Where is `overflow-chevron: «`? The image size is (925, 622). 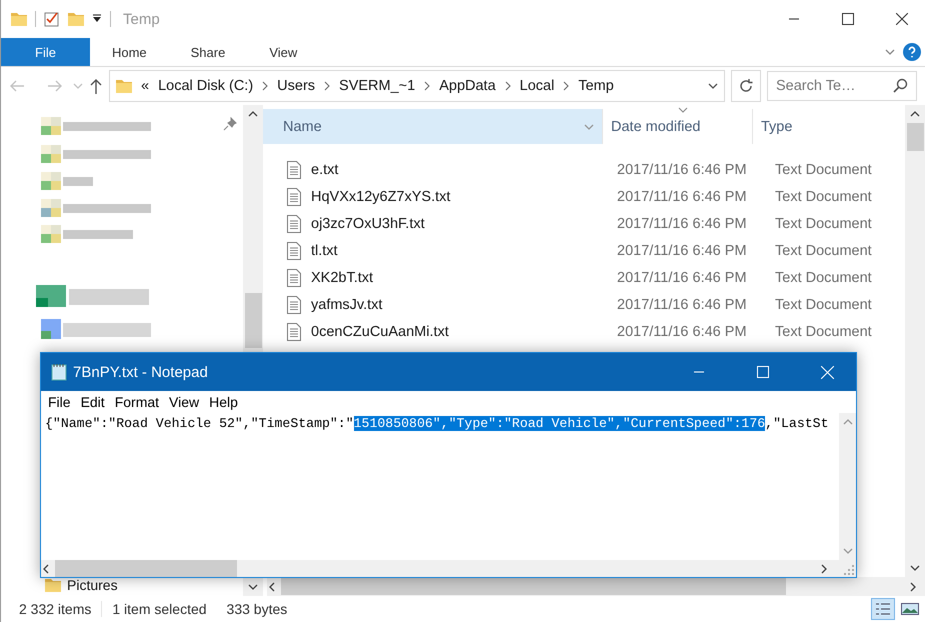
overflow-chevron: « is located at coordinates (145, 86).